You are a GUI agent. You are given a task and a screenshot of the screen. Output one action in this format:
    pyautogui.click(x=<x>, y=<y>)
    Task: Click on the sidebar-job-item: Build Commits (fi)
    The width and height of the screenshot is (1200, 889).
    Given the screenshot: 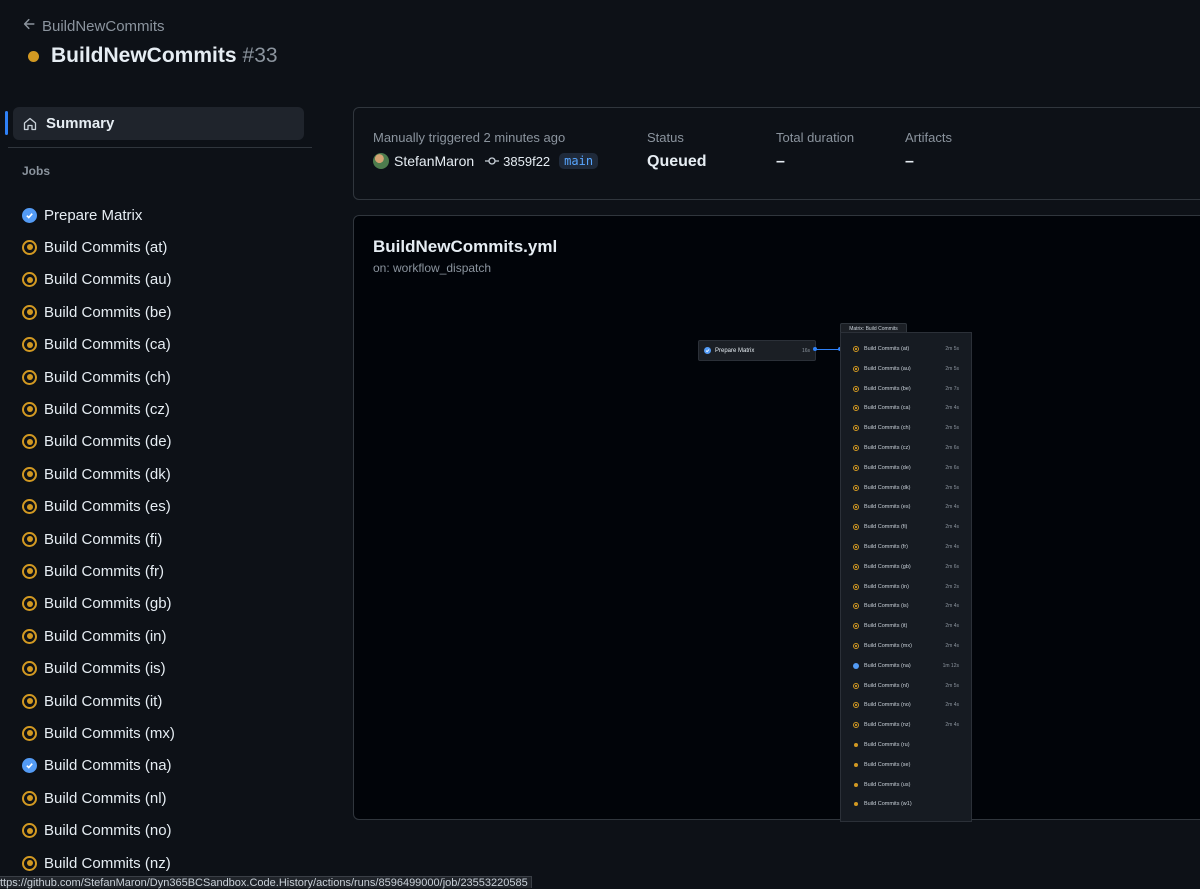 What is the action you would take?
    pyautogui.click(x=162, y=539)
    